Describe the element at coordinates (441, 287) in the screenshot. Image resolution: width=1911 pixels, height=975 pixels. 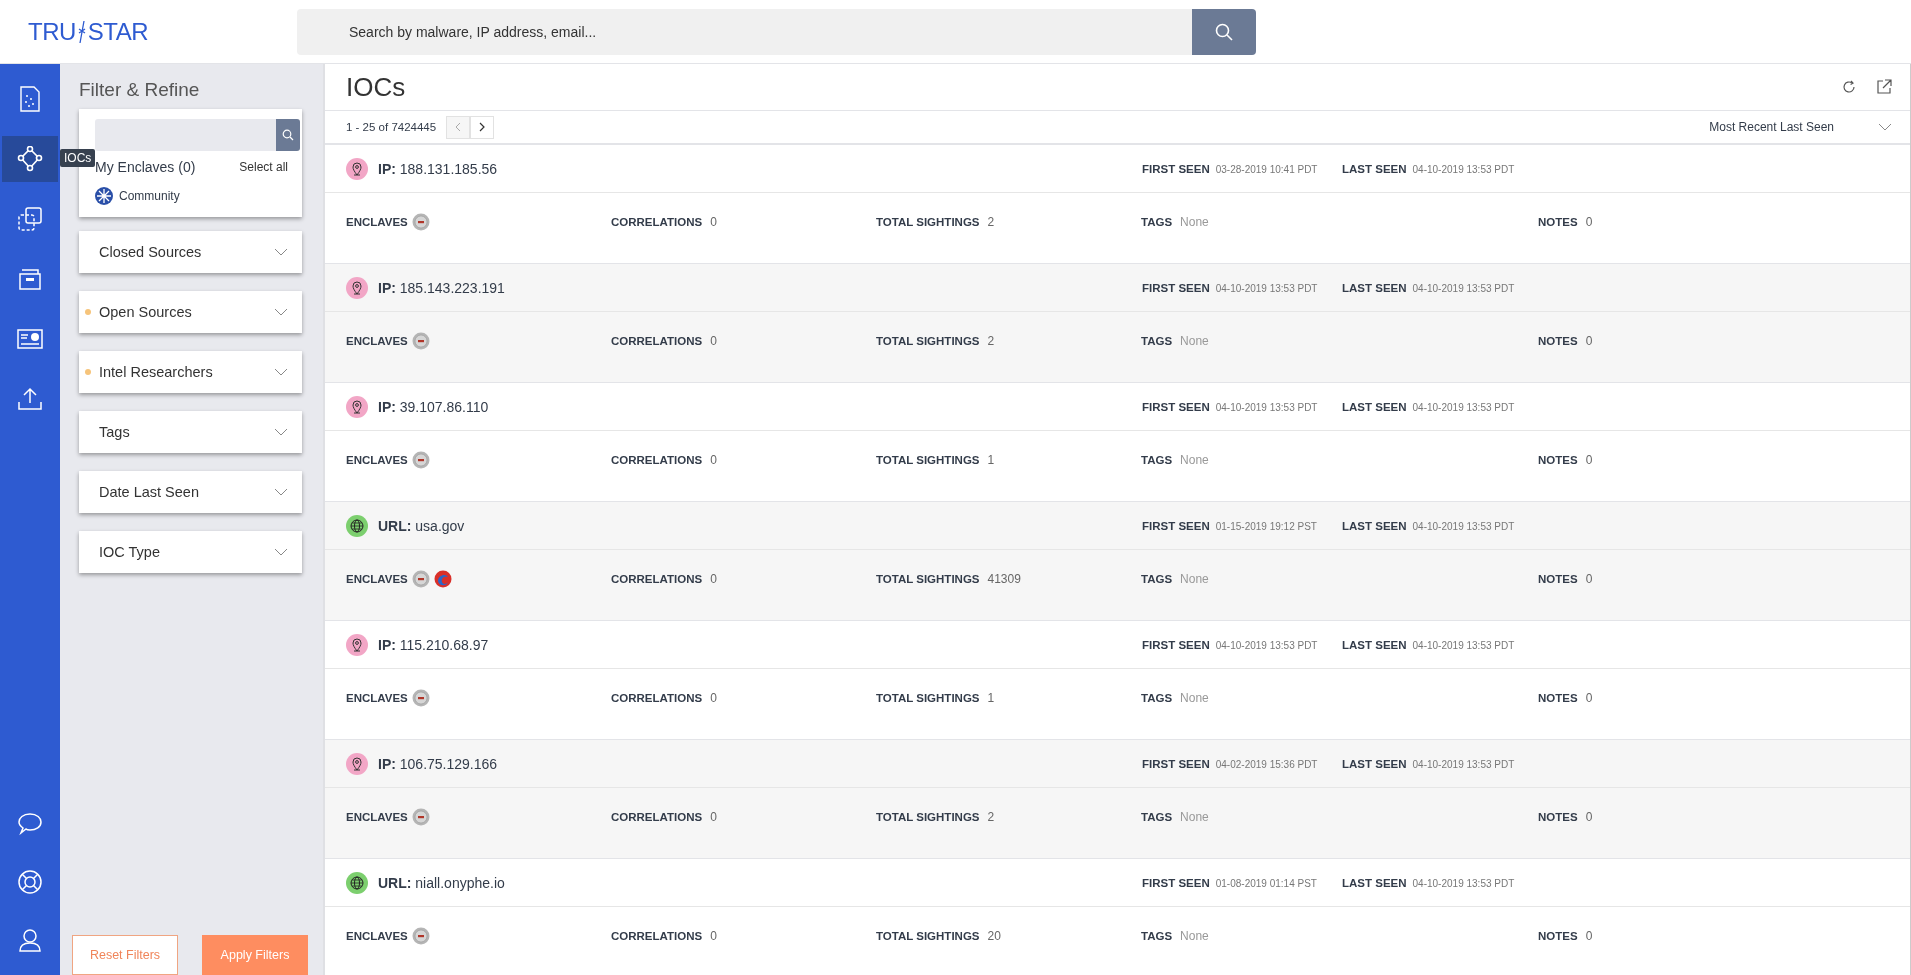
I see `ioc-link: IP: 185.143.223.191` at that location.